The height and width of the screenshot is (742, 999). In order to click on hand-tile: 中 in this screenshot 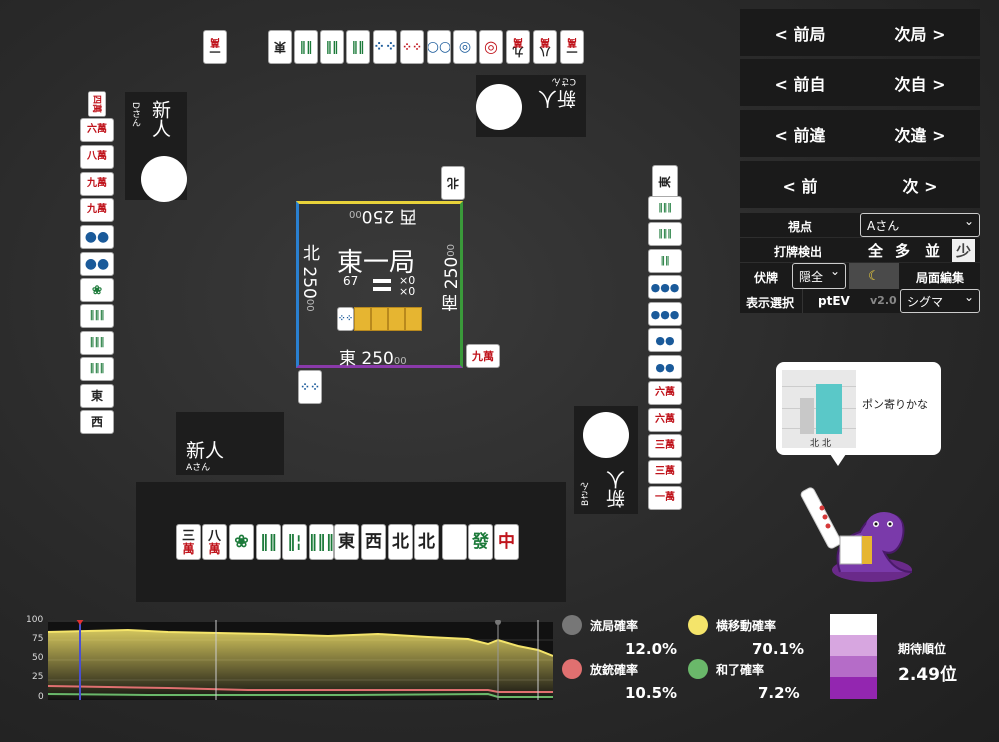, I will do `click(506, 542)`.